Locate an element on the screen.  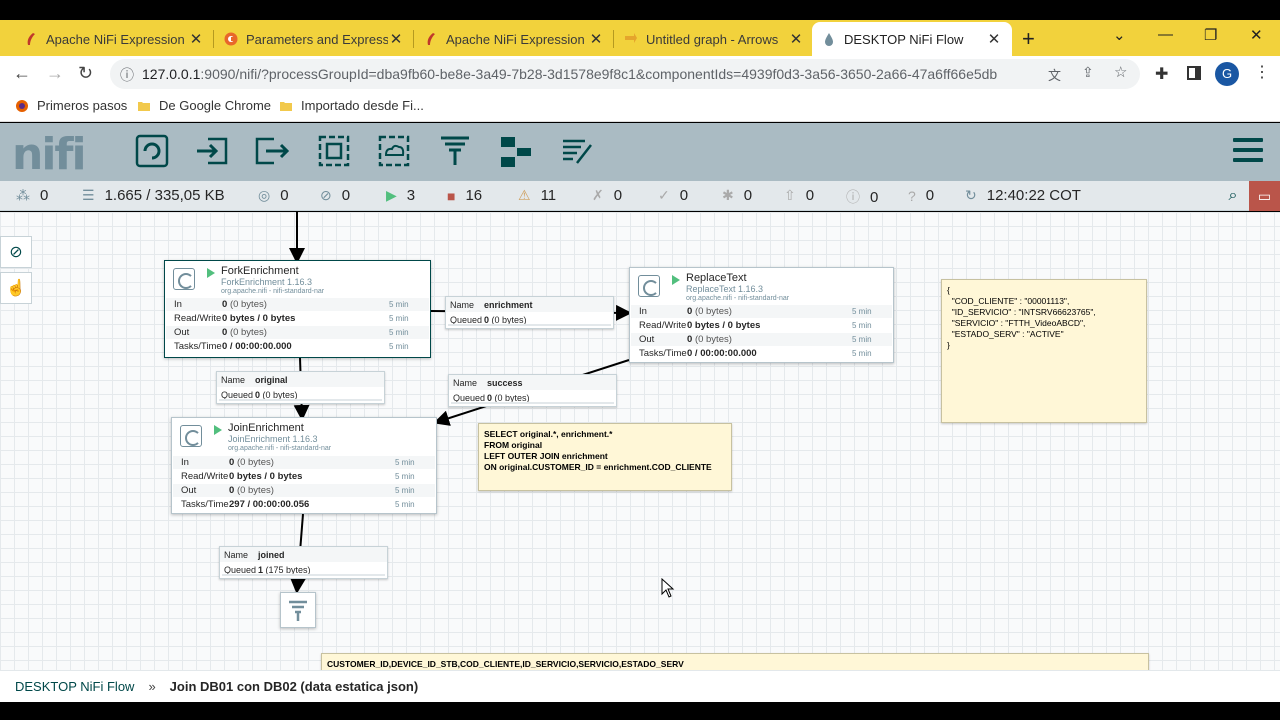
breadcrumb-current: Join DB01 con DB02 (data estatica json) is located at coordinates (294, 686).